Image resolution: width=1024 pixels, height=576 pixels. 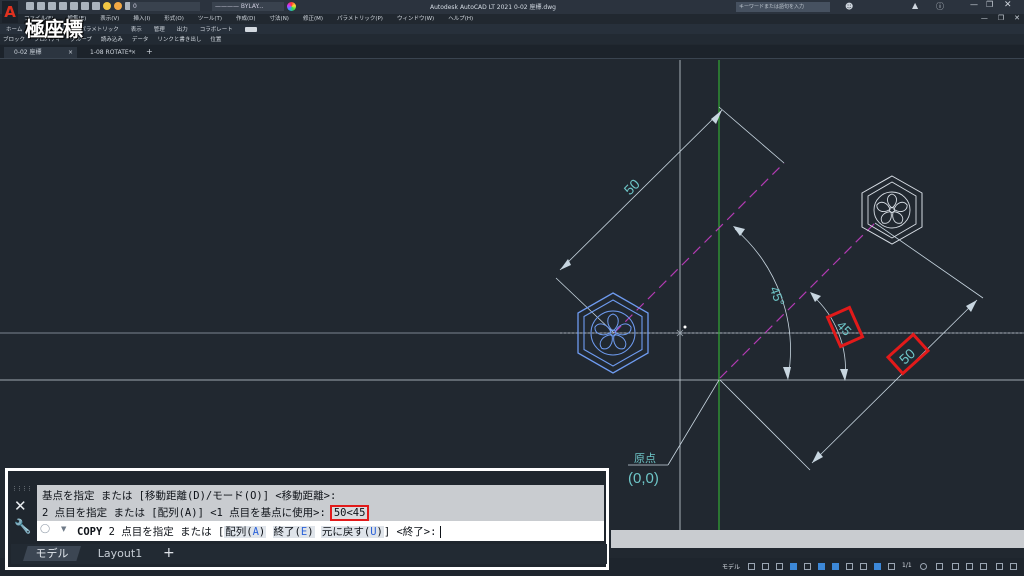 I want to click on undo-icon, so click(x=85, y=6).